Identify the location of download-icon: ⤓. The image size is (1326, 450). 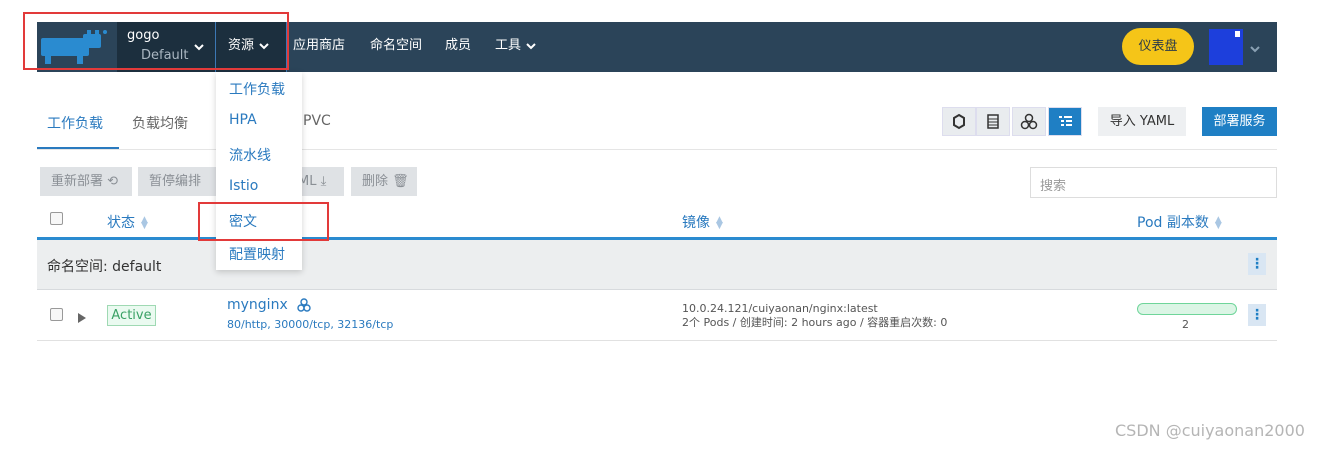
(323, 181).